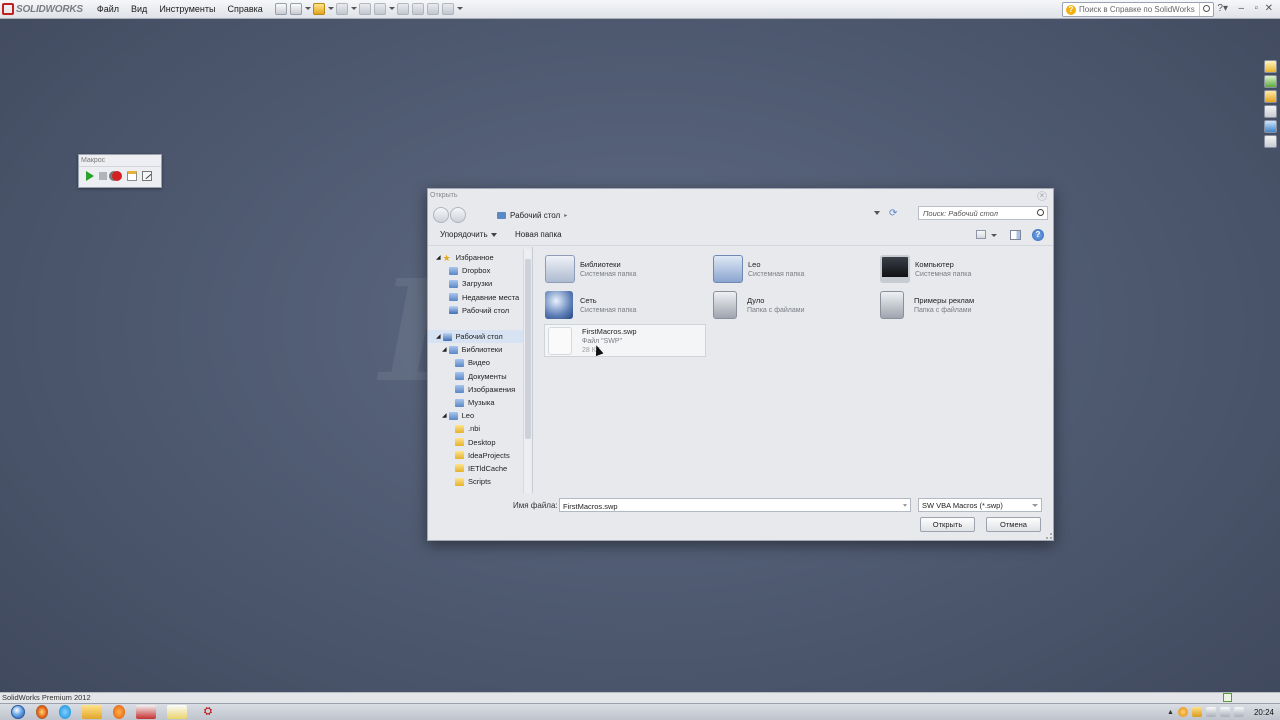 This screenshot has width=1280, height=720. Describe the element at coordinates (244, 9) in the screenshot. I see `menu-help: Справка` at that location.